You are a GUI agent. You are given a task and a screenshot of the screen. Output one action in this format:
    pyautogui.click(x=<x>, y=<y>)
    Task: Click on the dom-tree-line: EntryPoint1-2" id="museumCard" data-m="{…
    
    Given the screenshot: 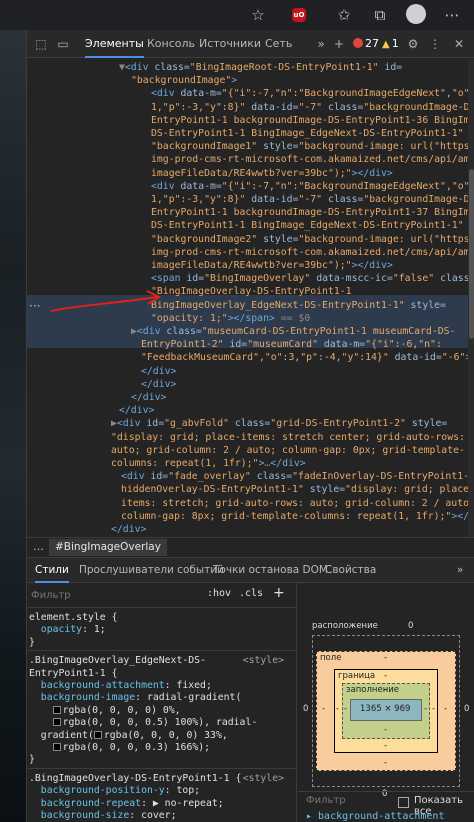 What is the action you would take?
    pyautogui.click(x=250, y=344)
    